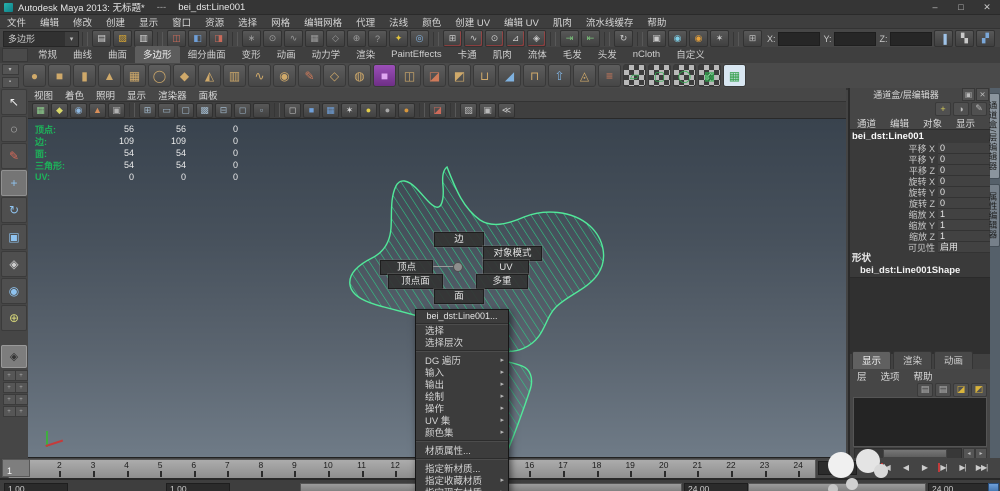 The height and width of the screenshot is (491, 1000). I want to click on shelf-tab: 毛发, so click(572, 54).